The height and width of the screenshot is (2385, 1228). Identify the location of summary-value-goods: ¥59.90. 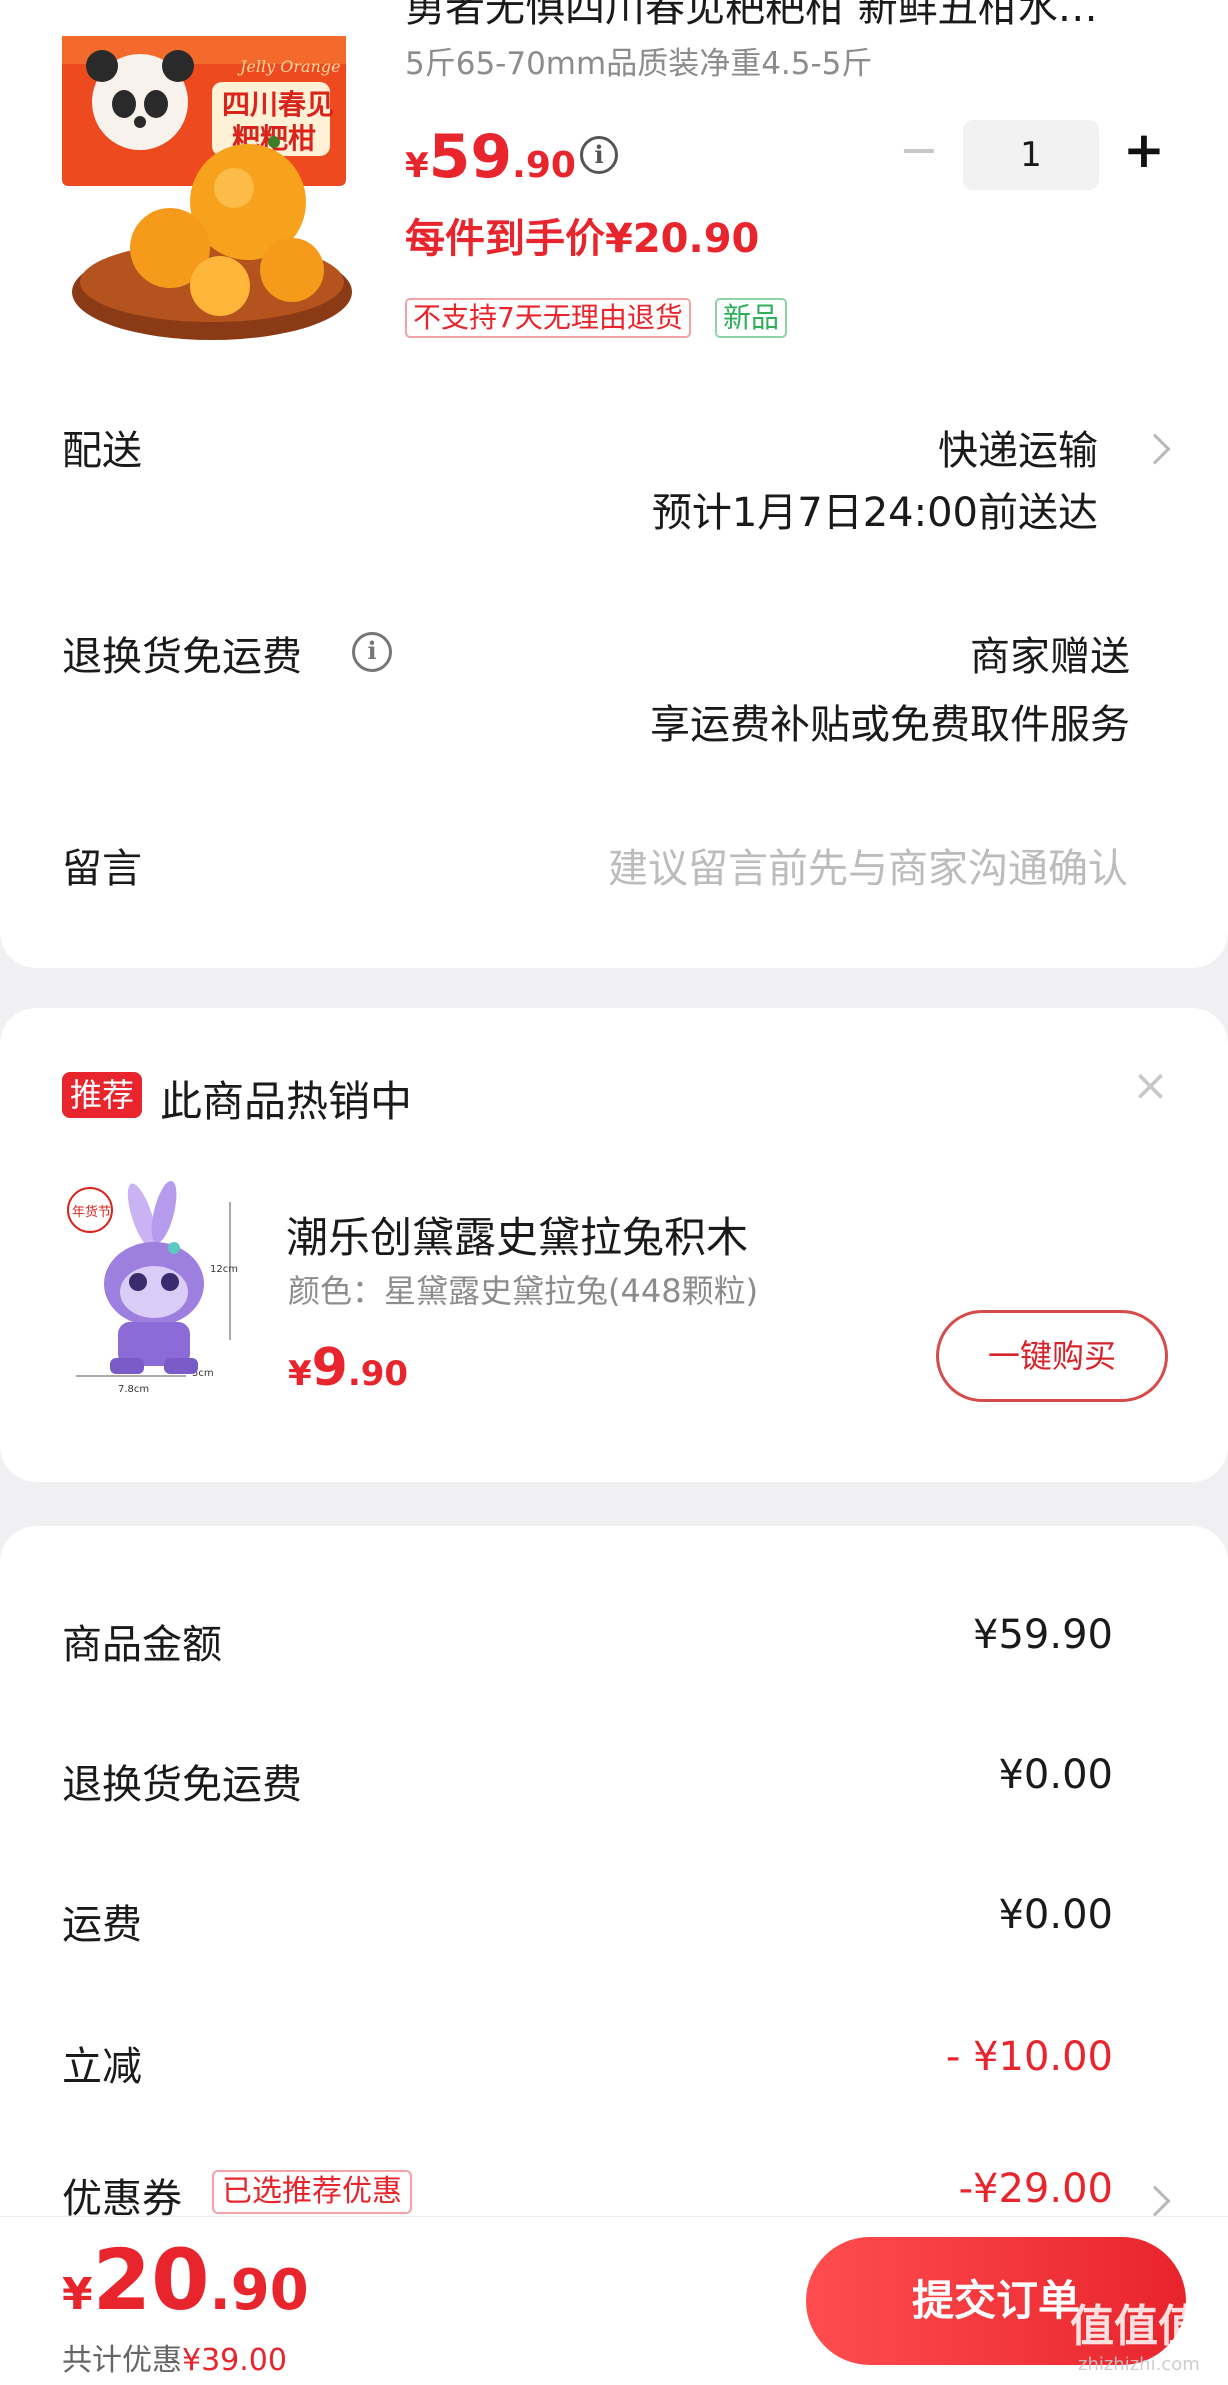
(1043, 1635).